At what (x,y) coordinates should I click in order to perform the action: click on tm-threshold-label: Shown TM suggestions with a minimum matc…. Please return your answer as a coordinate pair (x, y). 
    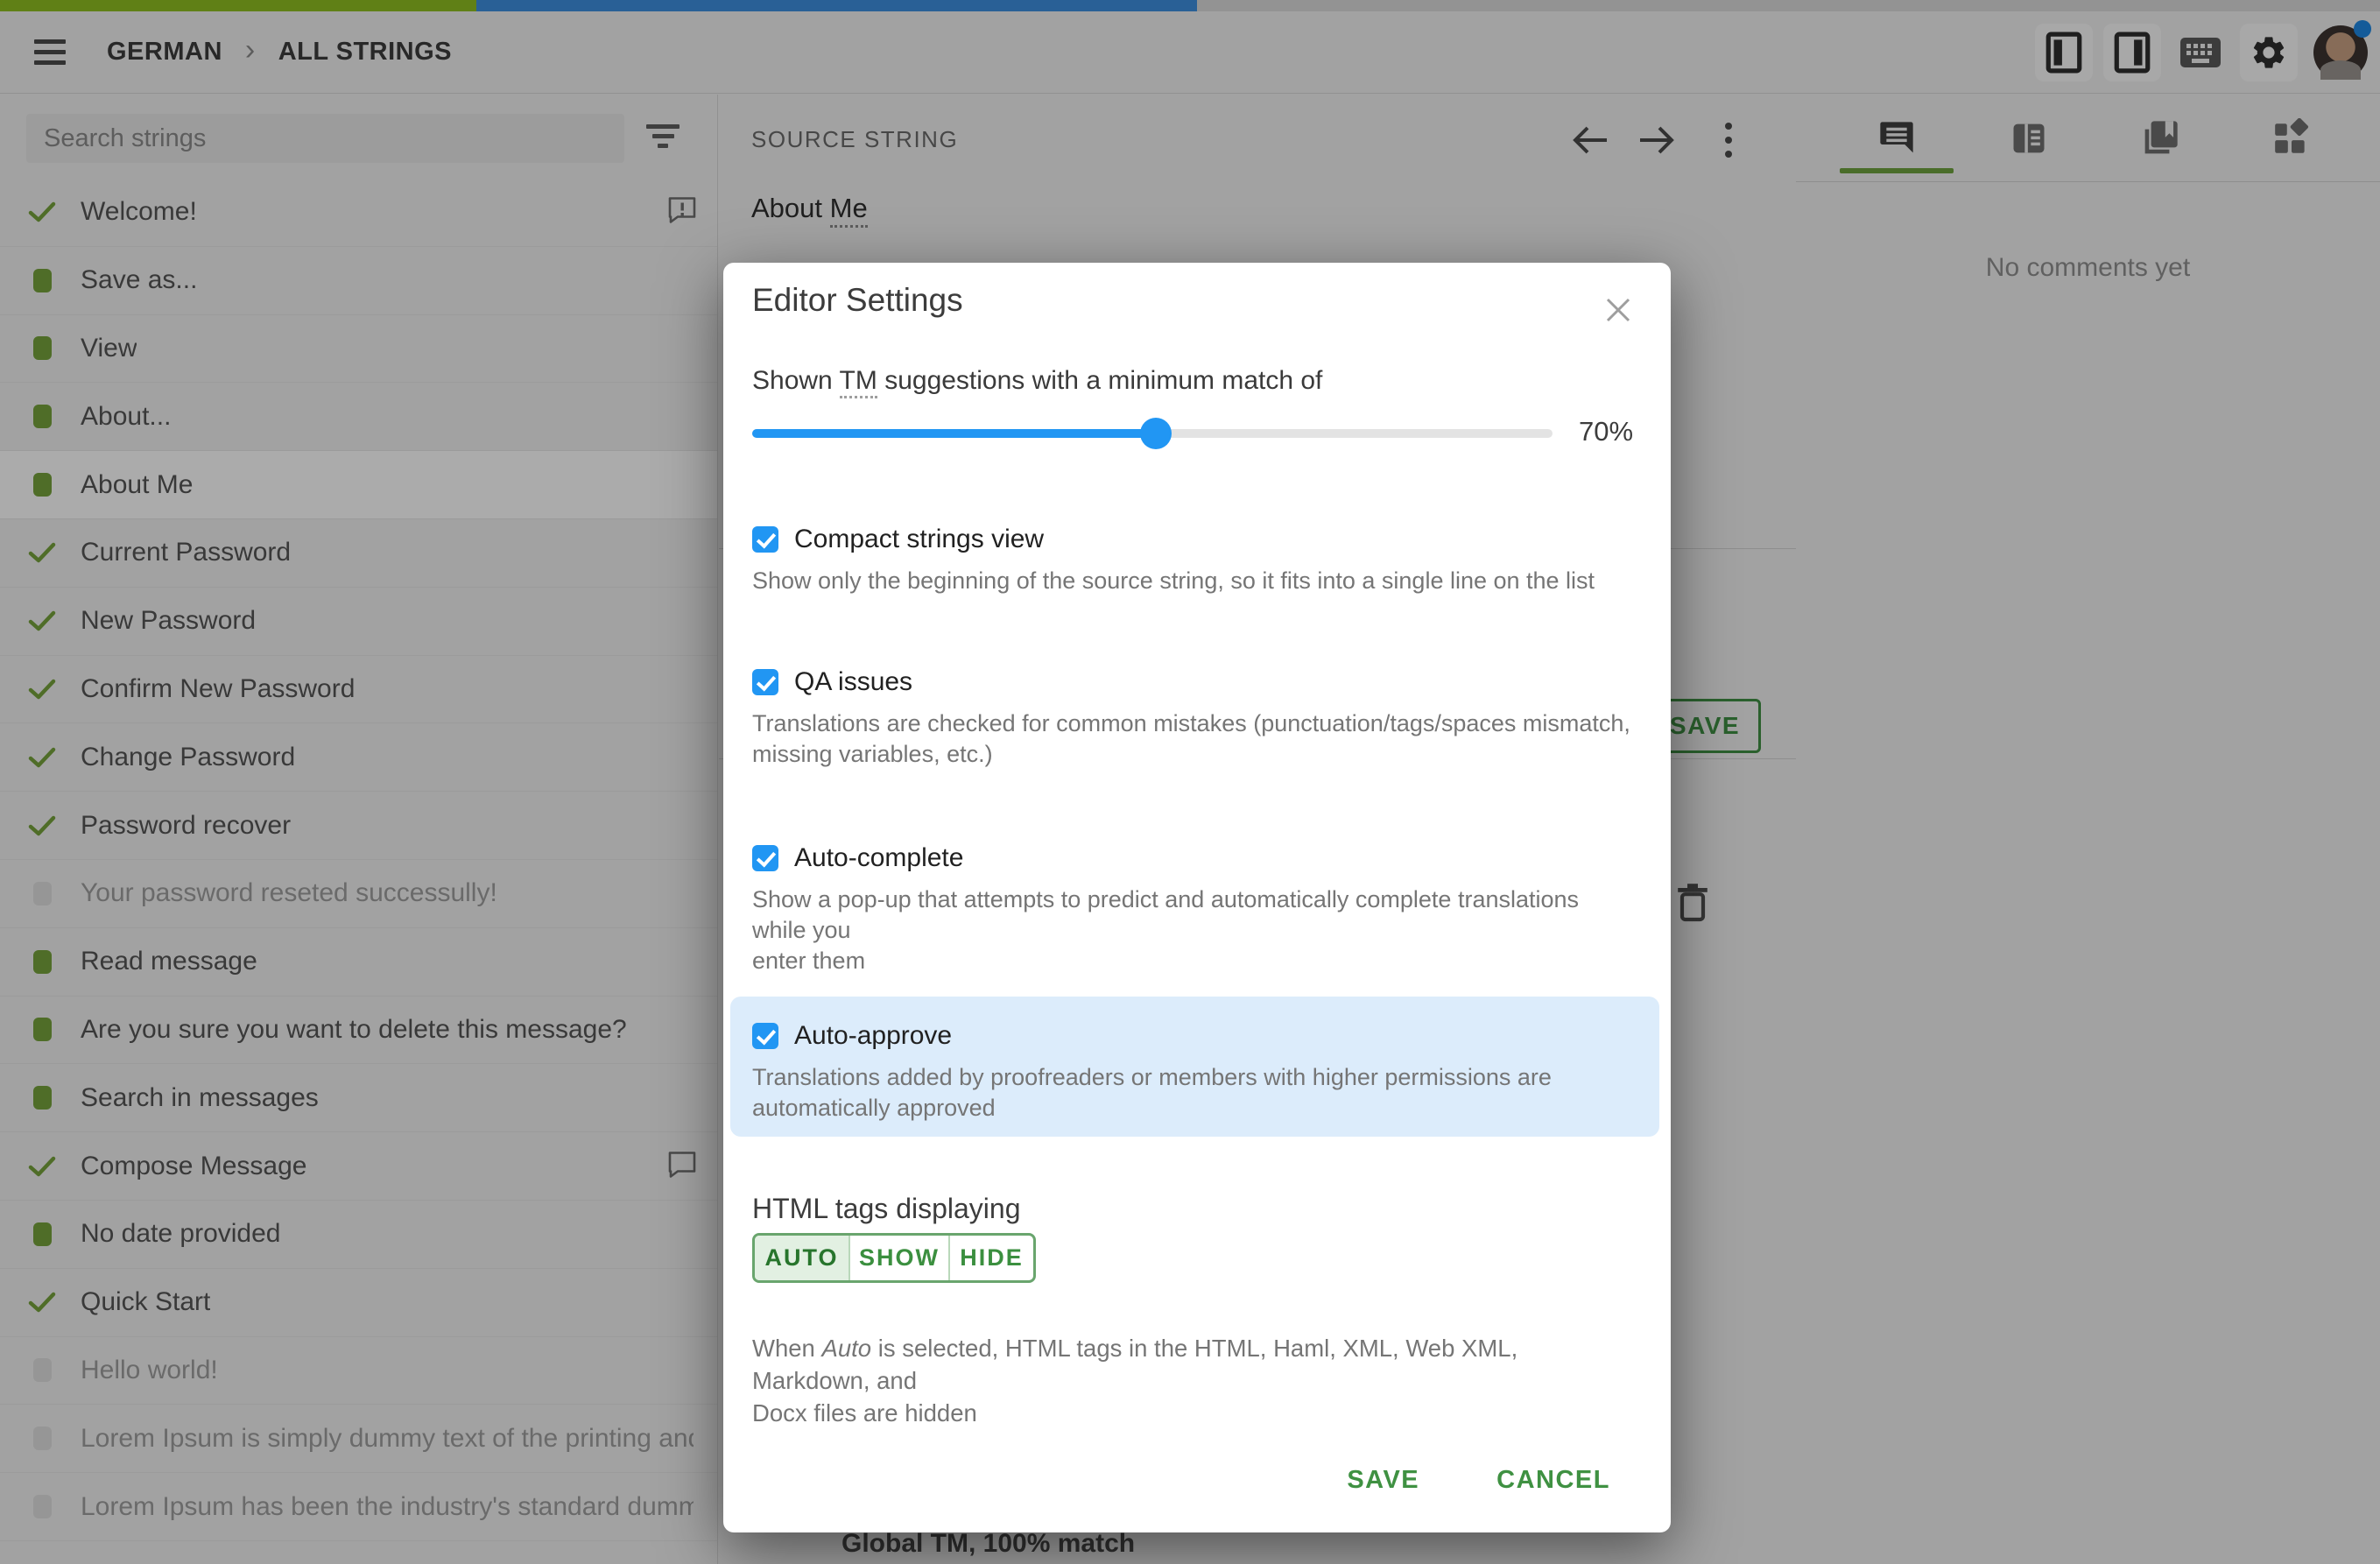
    Looking at the image, I should click on (1037, 382).